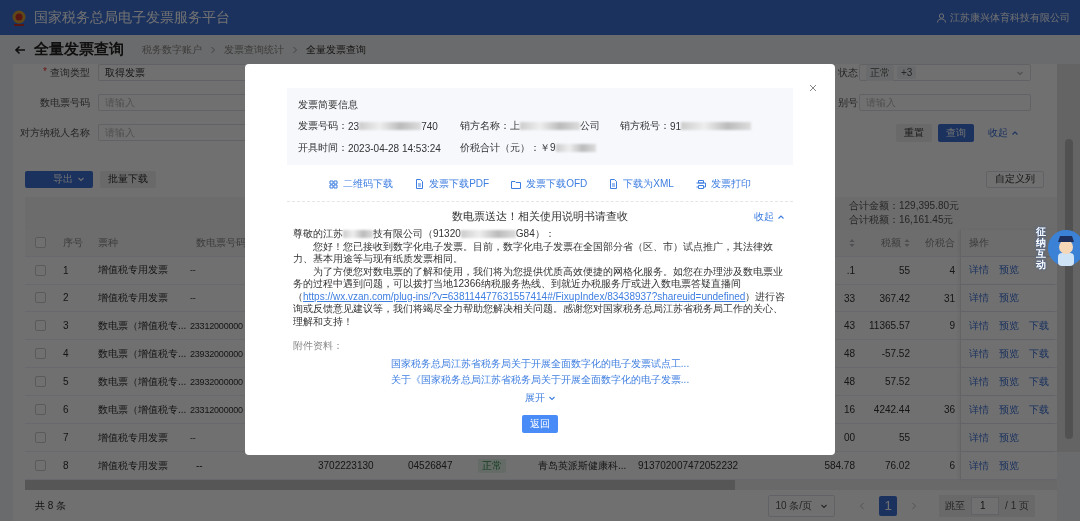 The image size is (1080, 521). Describe the element at coordinates (328, 105) in the screenshot. I see `info-title: 发票简要信息` at that location.